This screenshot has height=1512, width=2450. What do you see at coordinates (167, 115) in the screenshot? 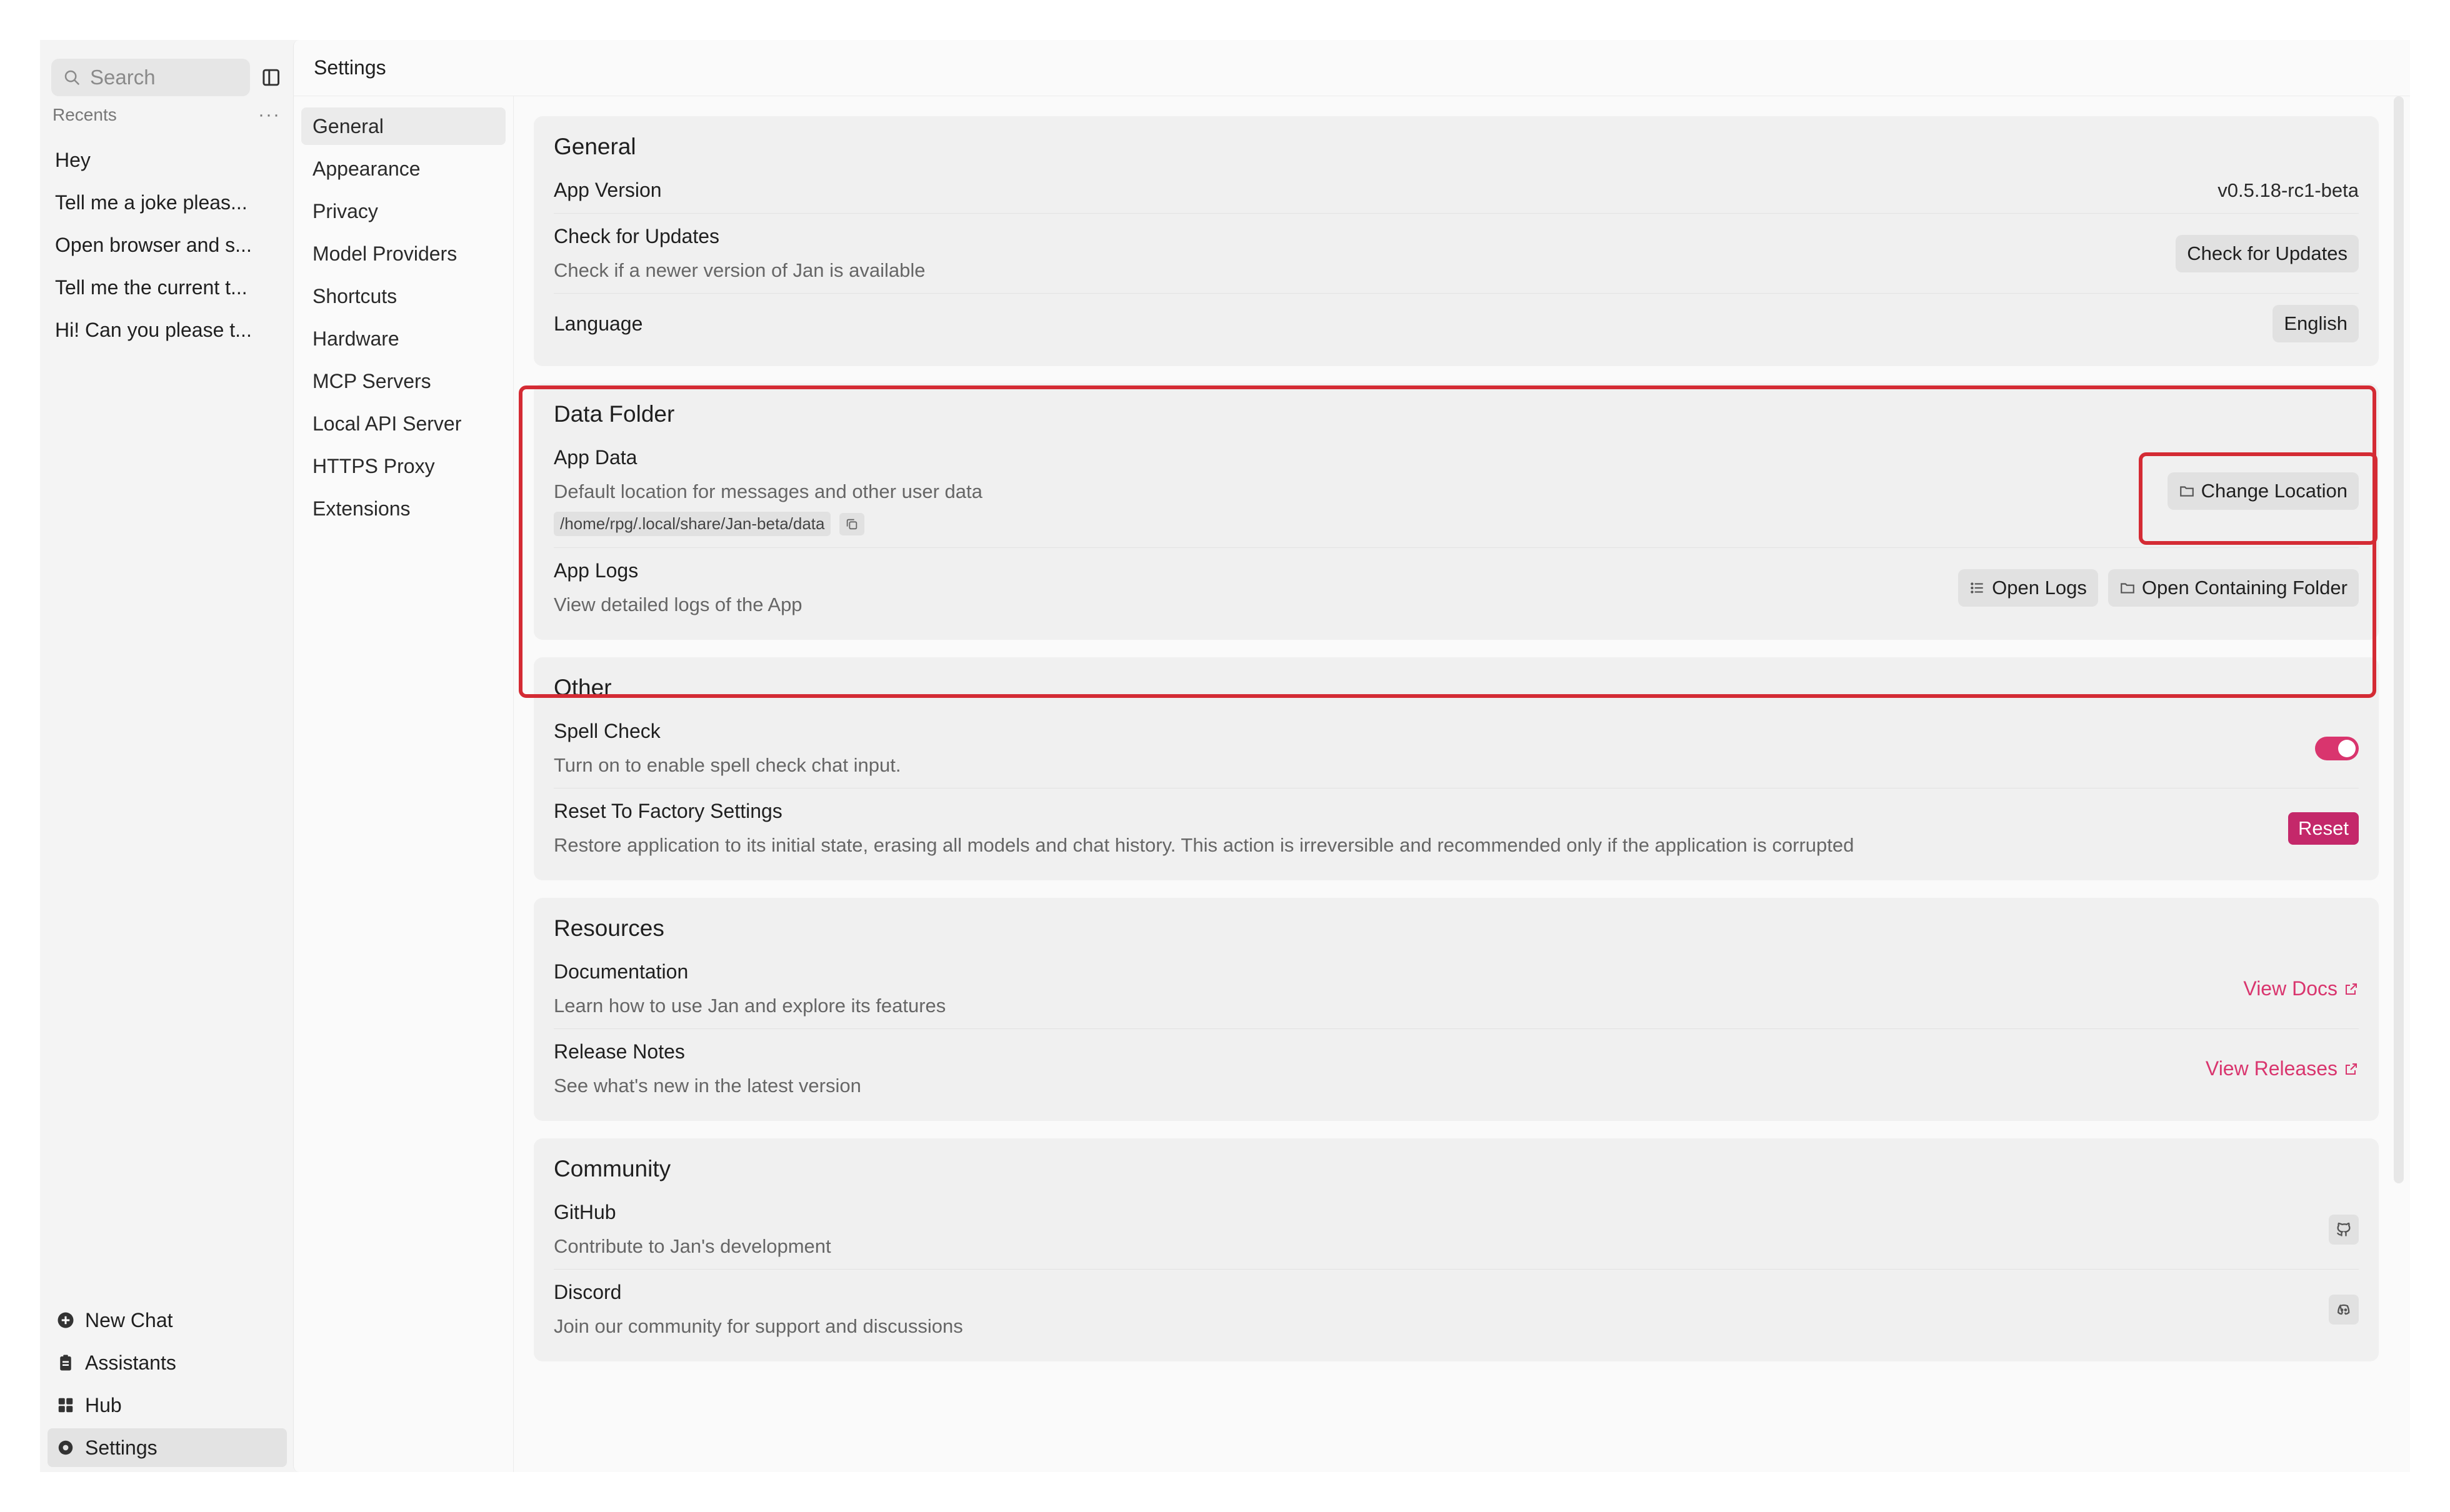
I see `recents-header: Recents ···` at bounding box center [167, 115].